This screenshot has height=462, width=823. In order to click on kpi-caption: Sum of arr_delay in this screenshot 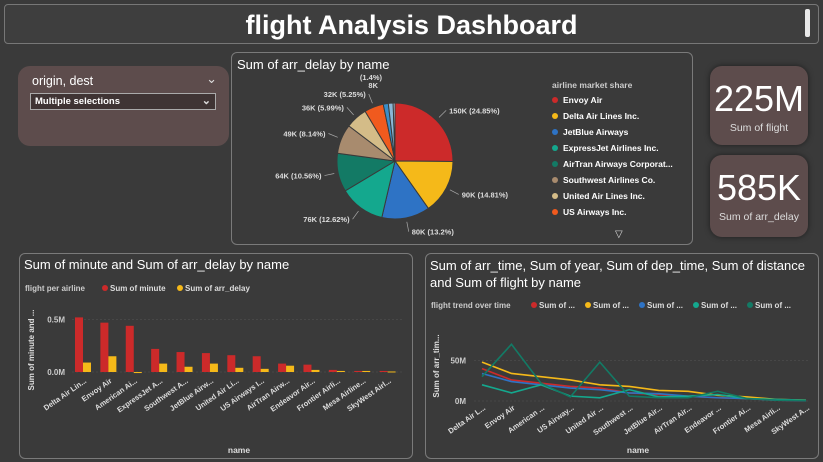, I will do `click(759, 217)`.